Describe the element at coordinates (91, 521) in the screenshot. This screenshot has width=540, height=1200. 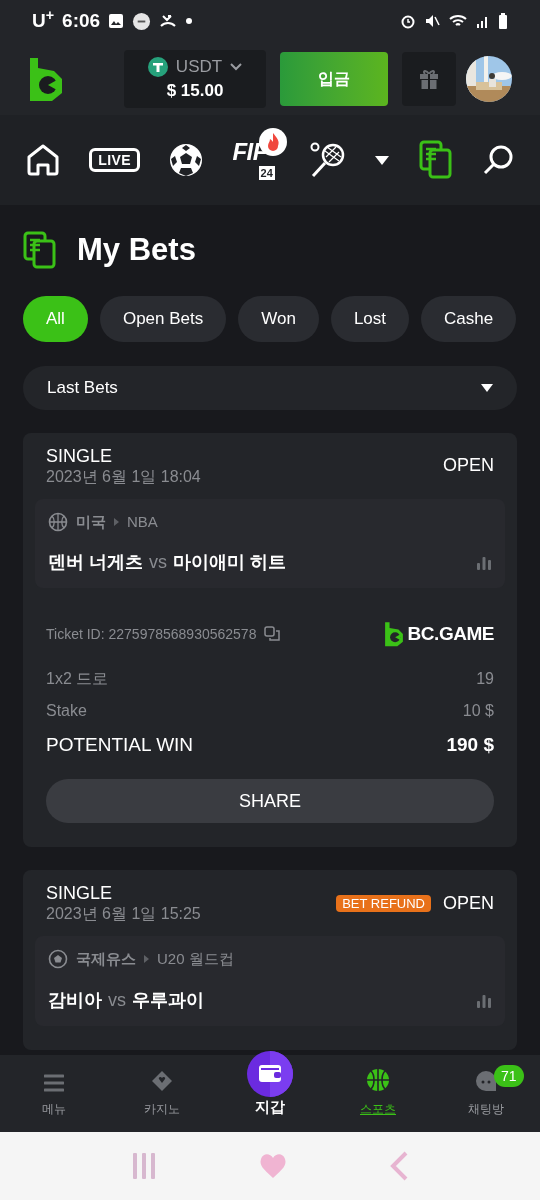
I see `country-text: 미국` at that location.